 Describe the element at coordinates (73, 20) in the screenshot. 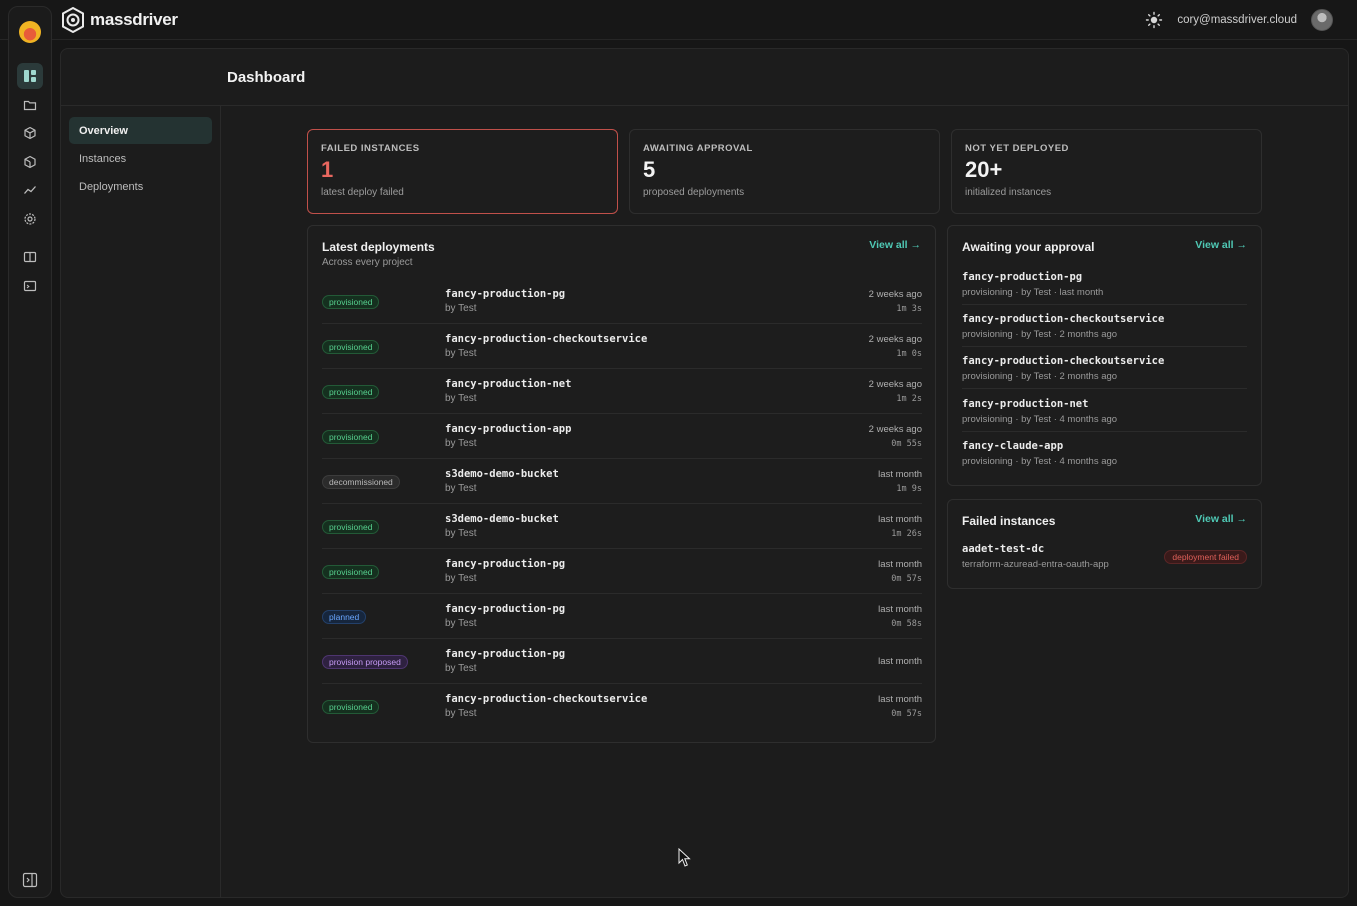

I see `massdriver-logo-icon` at that location.